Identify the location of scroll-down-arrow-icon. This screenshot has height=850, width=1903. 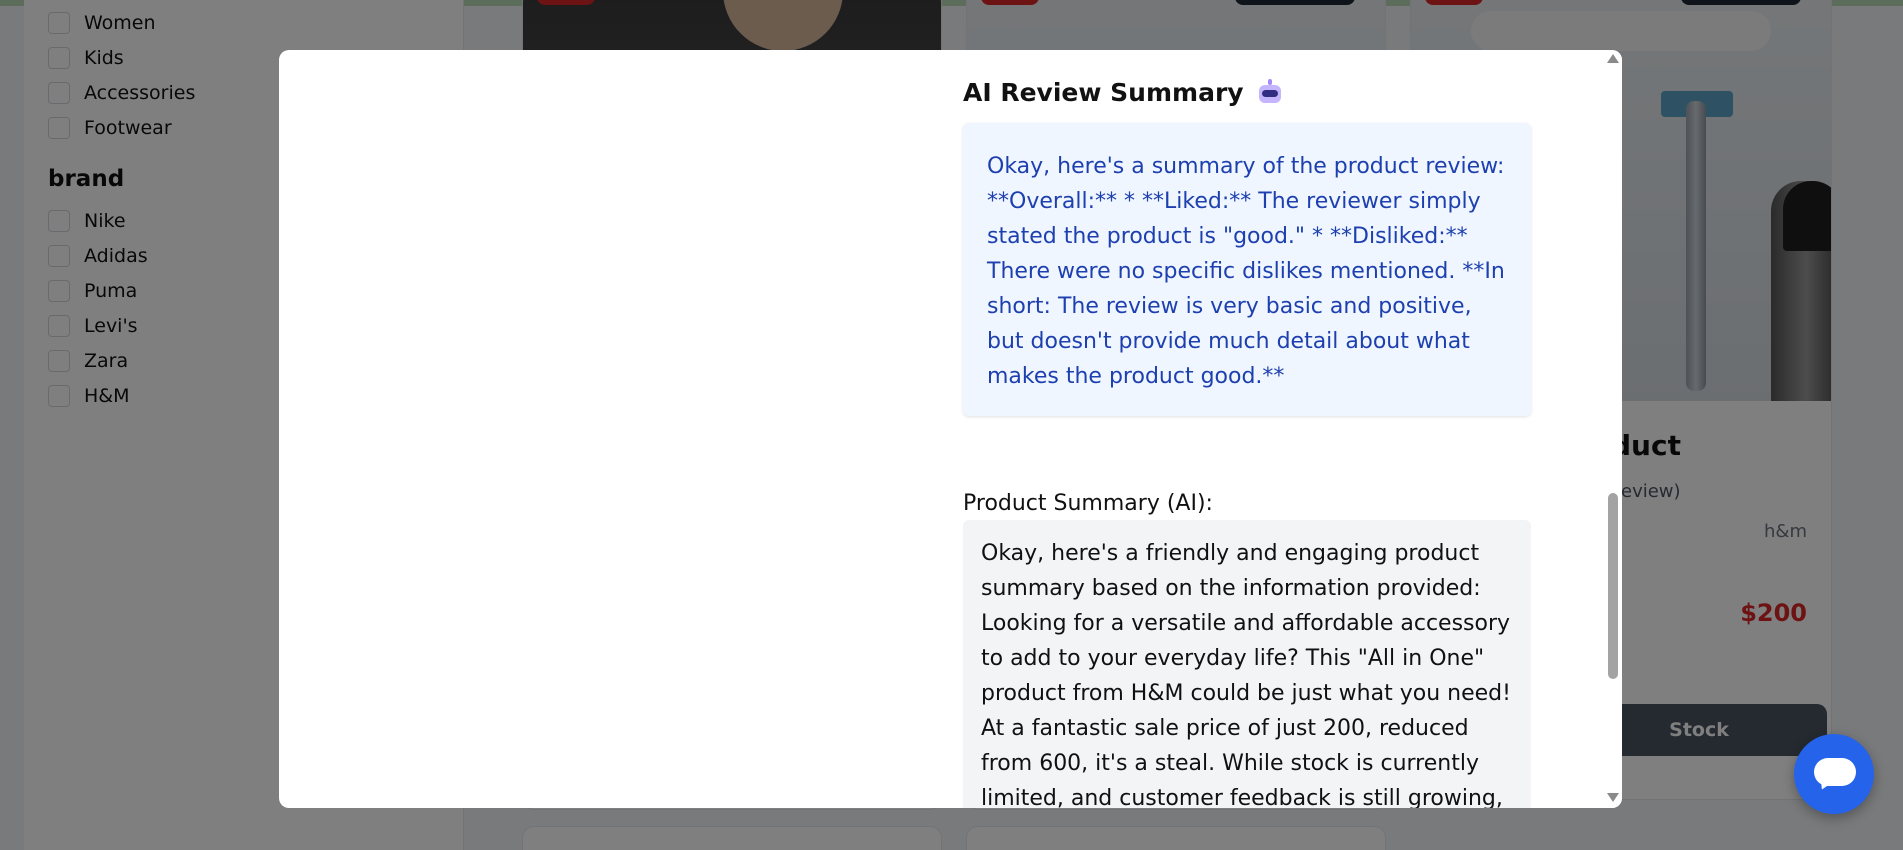
(1613, 797).